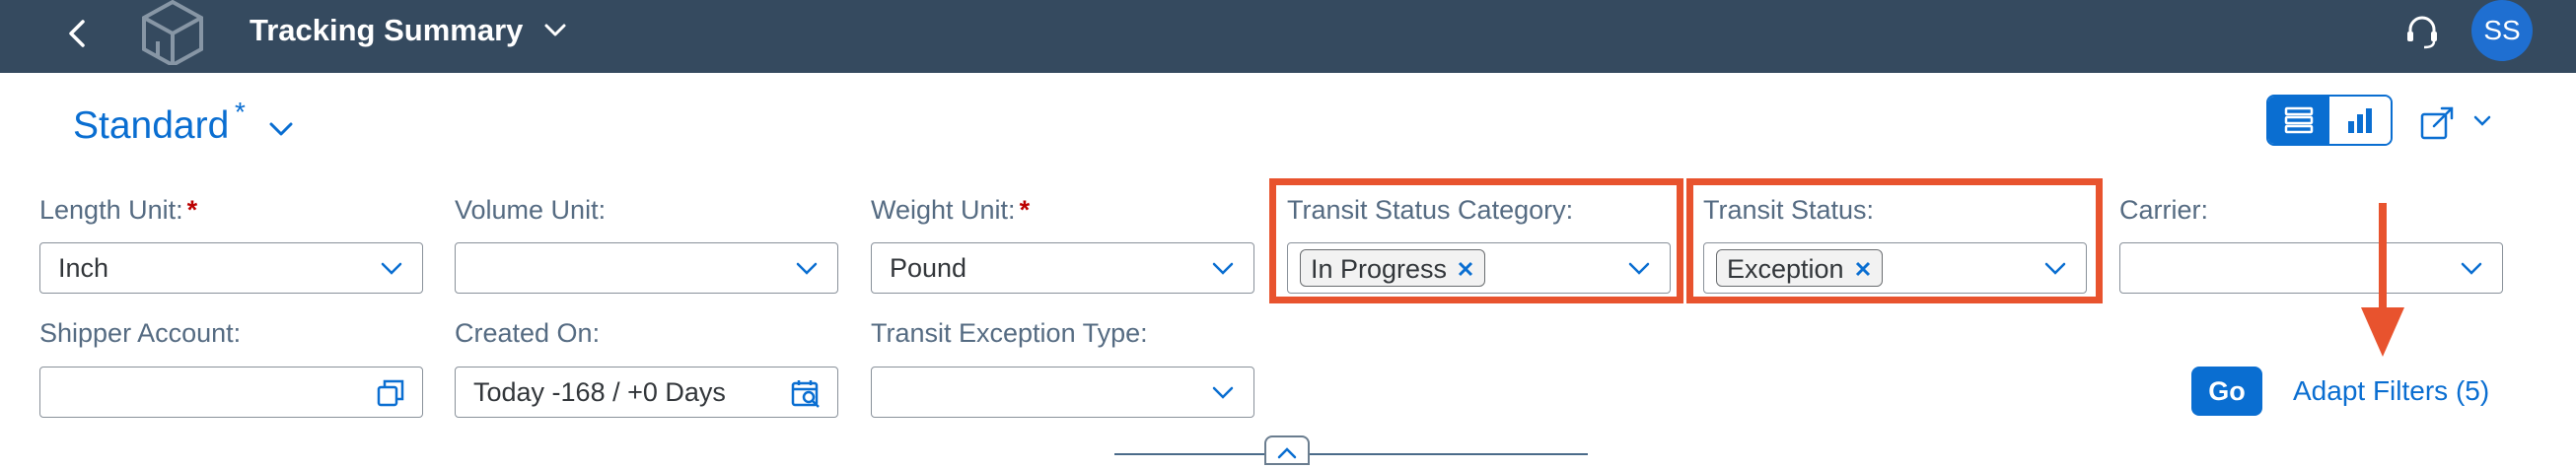  I want to click on transit-exception-type-select, so click(1062, 392).